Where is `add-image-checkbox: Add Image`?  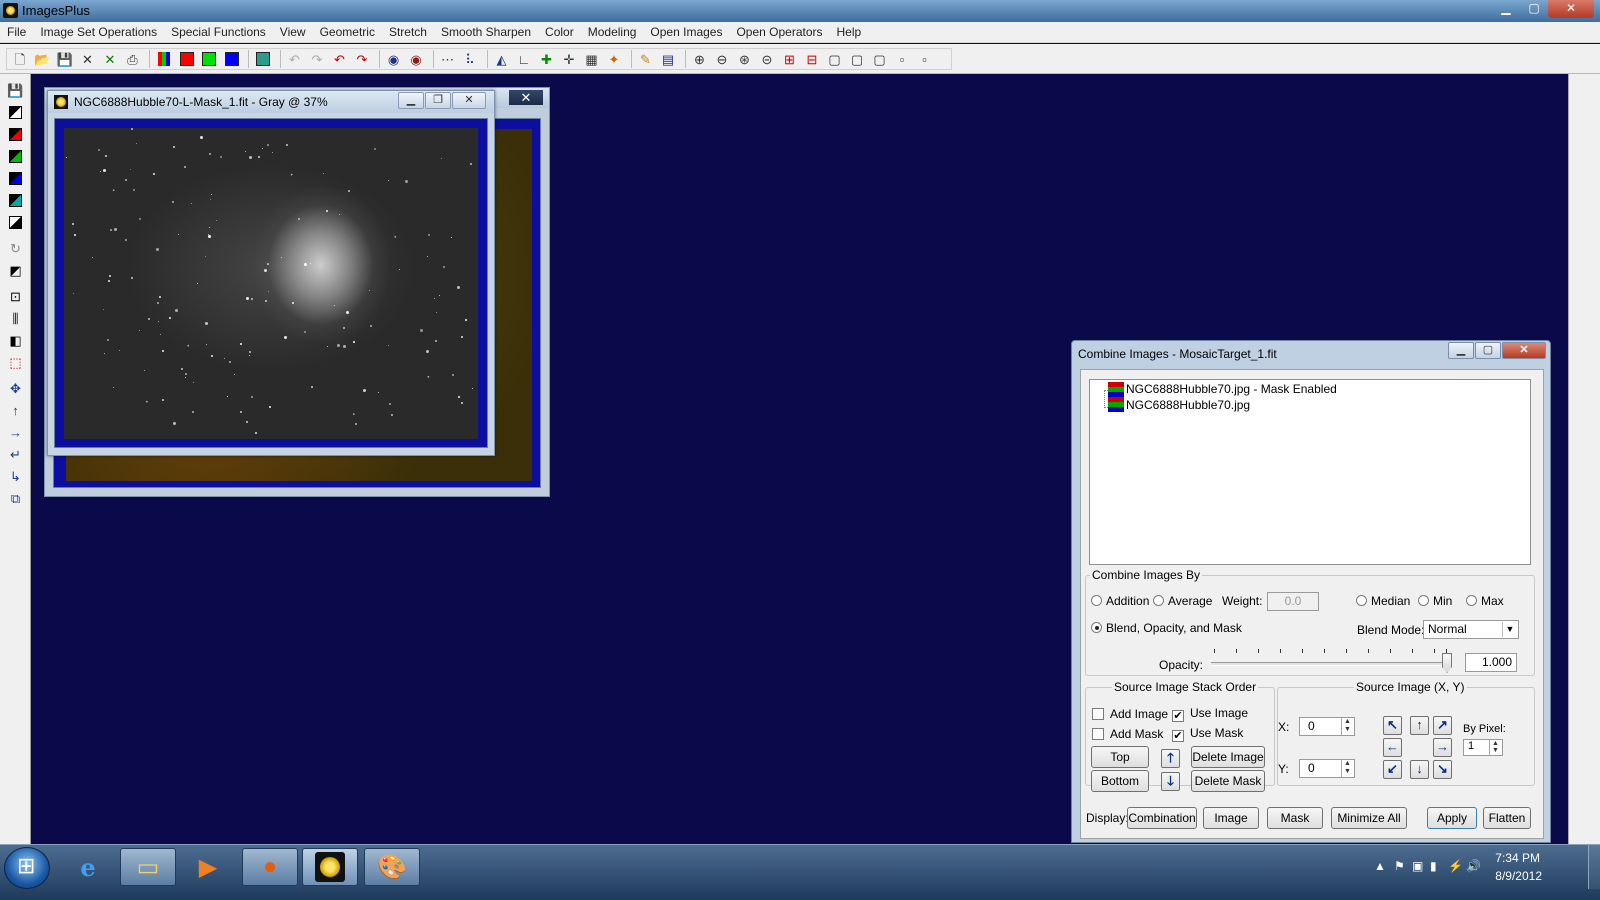 add-image-checkbox: Add Image is located at coordinates (1130, 714).